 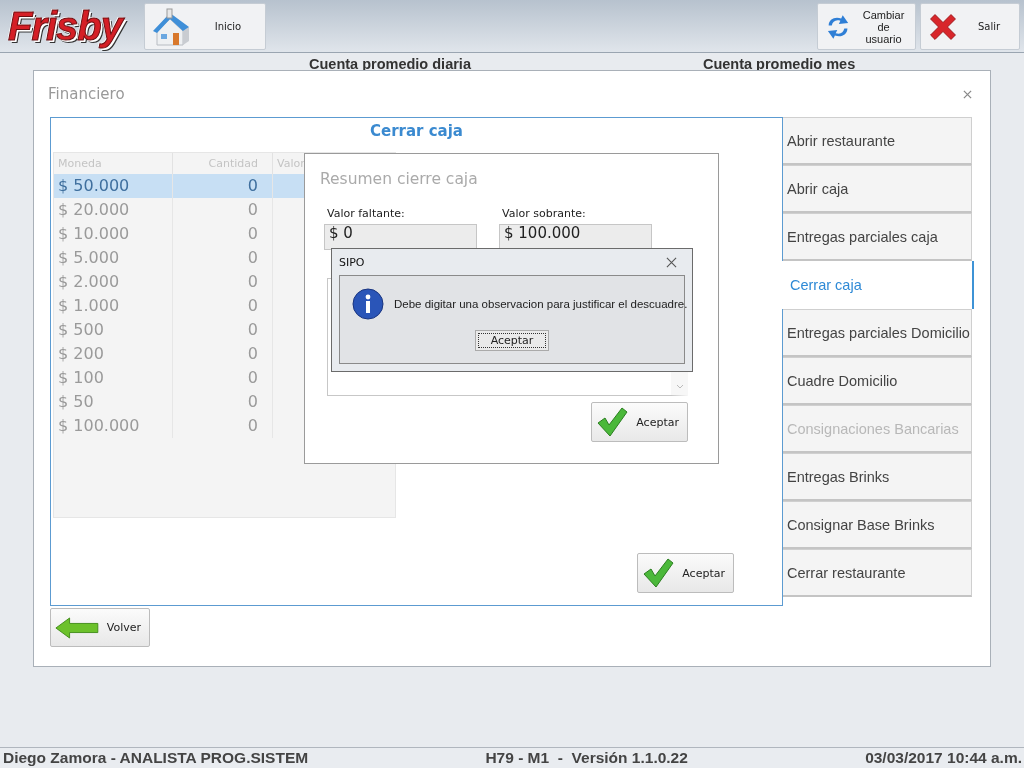 What do you see at coordinates (113, 210) in the screenshot?
I see `table-cell: $ 20.000` at bounding box center [113, 210].